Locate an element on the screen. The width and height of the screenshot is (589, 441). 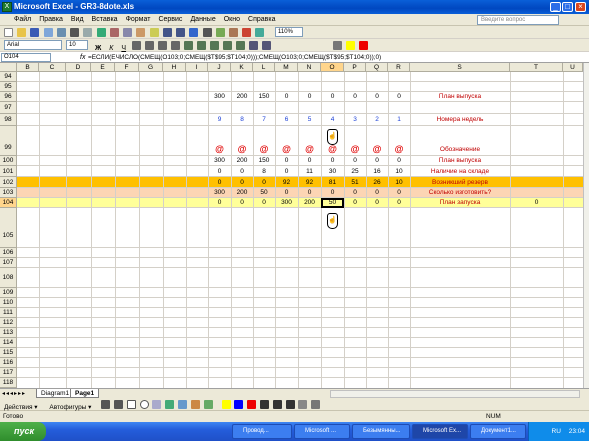
cell-k103: 200 is located at coordinates (242, 193).